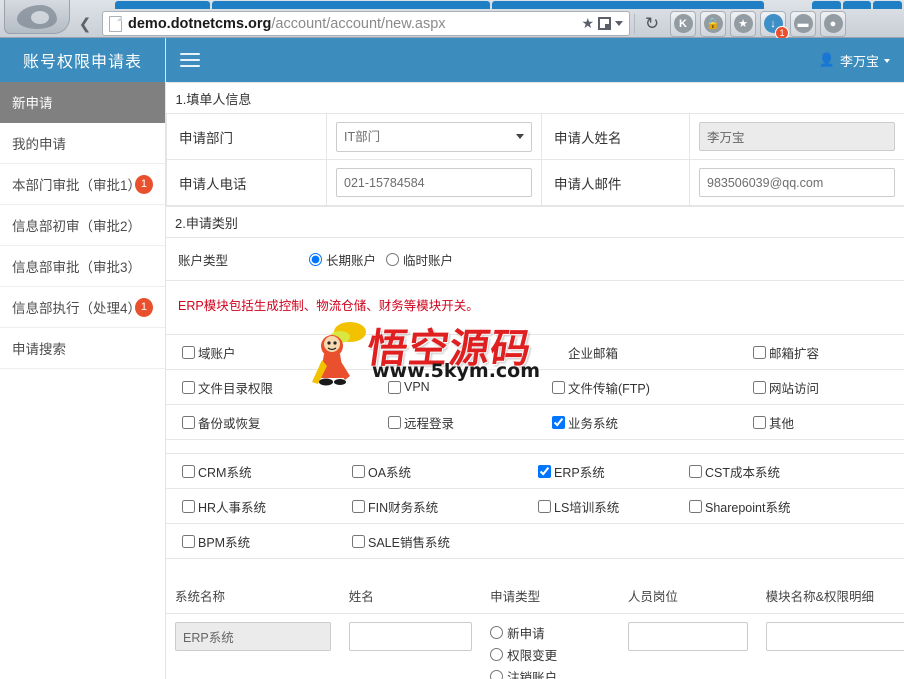 The image size is (904, 679). I want to click on checkbox-other: 其他, so click(828, 422).